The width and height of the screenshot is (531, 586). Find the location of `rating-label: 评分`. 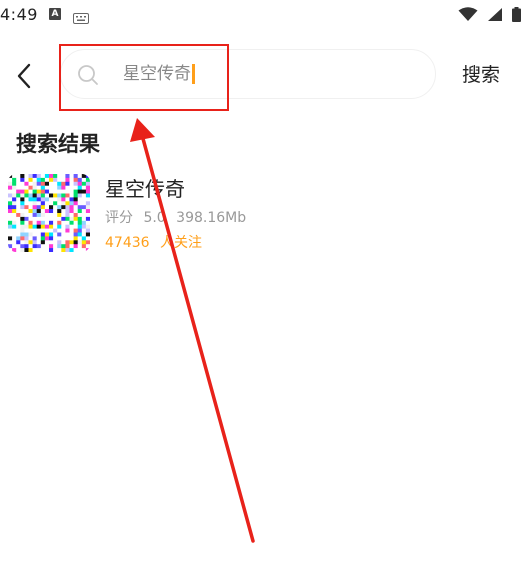

rating-label: 评分 is located at coordinates (119, 218).